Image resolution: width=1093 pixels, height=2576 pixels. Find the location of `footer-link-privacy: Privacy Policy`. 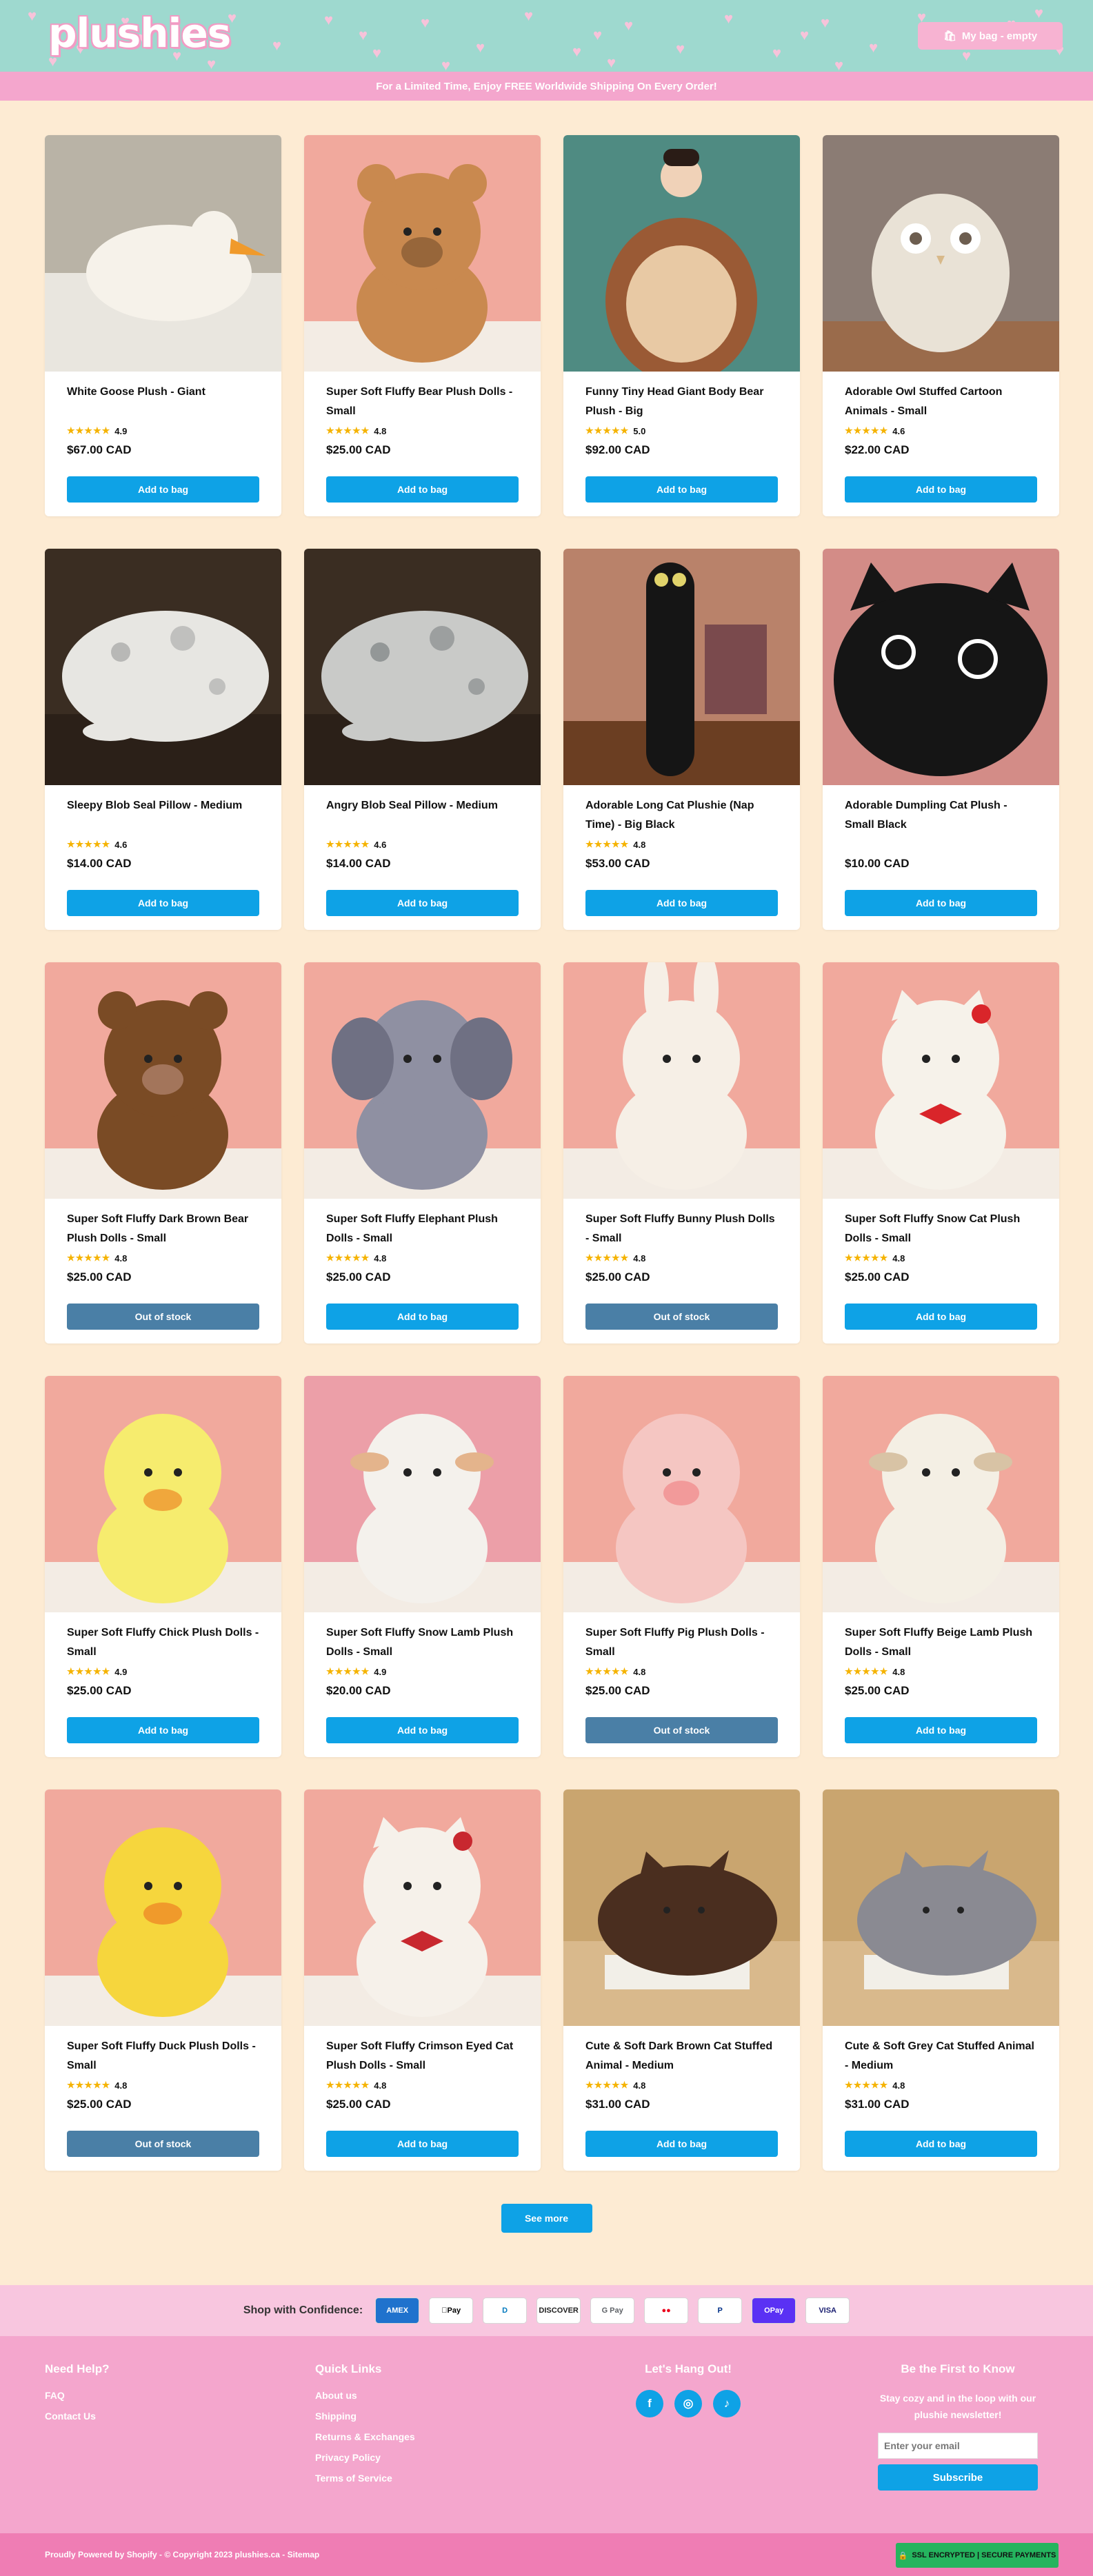

footer-link-privacy: Privacy Policy is located at coordinates (365, 2457).